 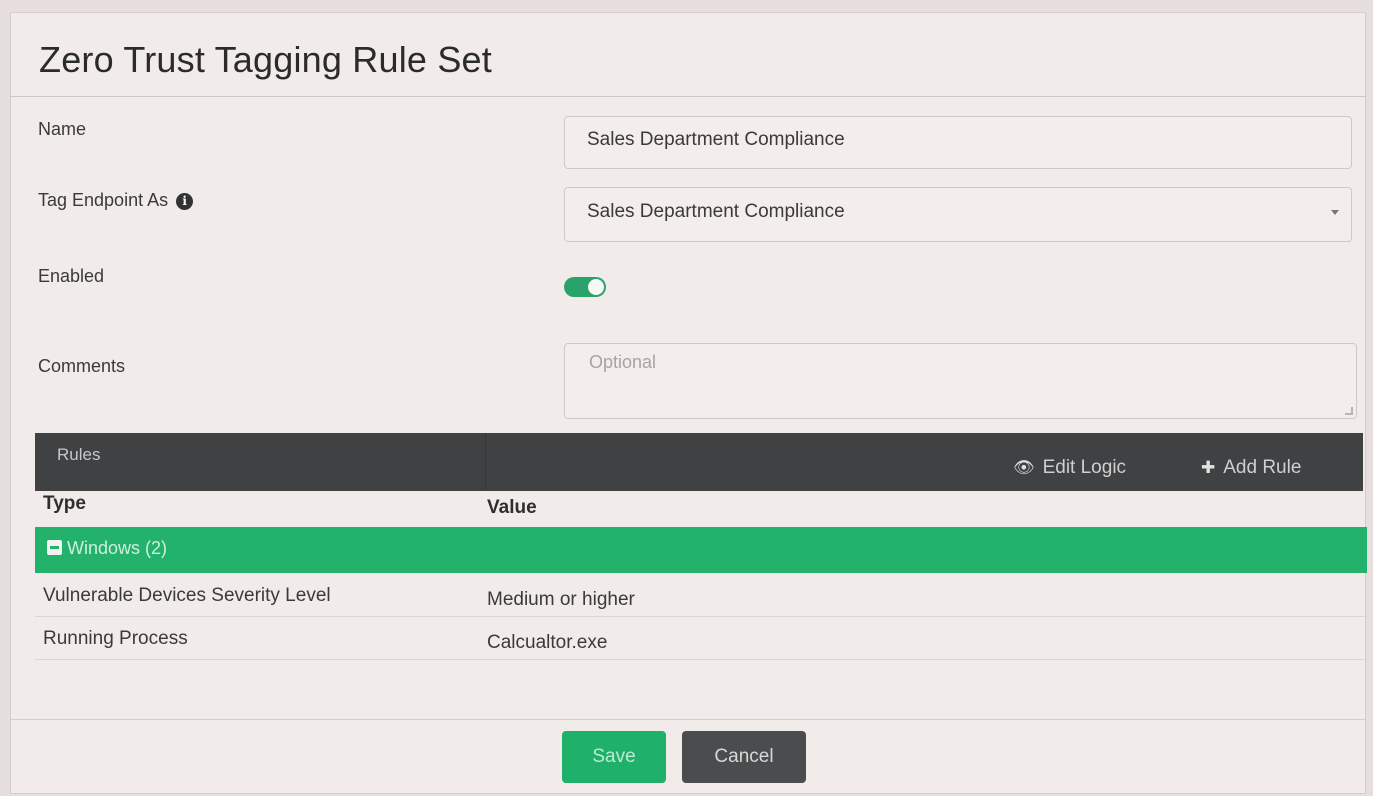 I want to click on collapse-icon, so click(x=54, y=547).